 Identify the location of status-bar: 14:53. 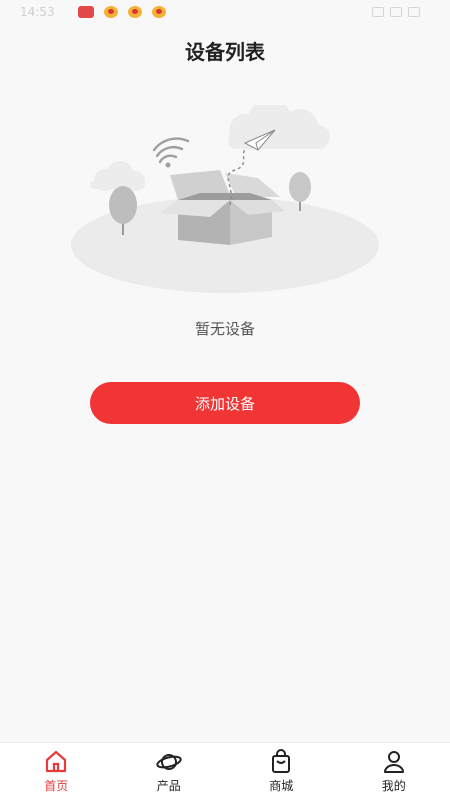
(225, 13).